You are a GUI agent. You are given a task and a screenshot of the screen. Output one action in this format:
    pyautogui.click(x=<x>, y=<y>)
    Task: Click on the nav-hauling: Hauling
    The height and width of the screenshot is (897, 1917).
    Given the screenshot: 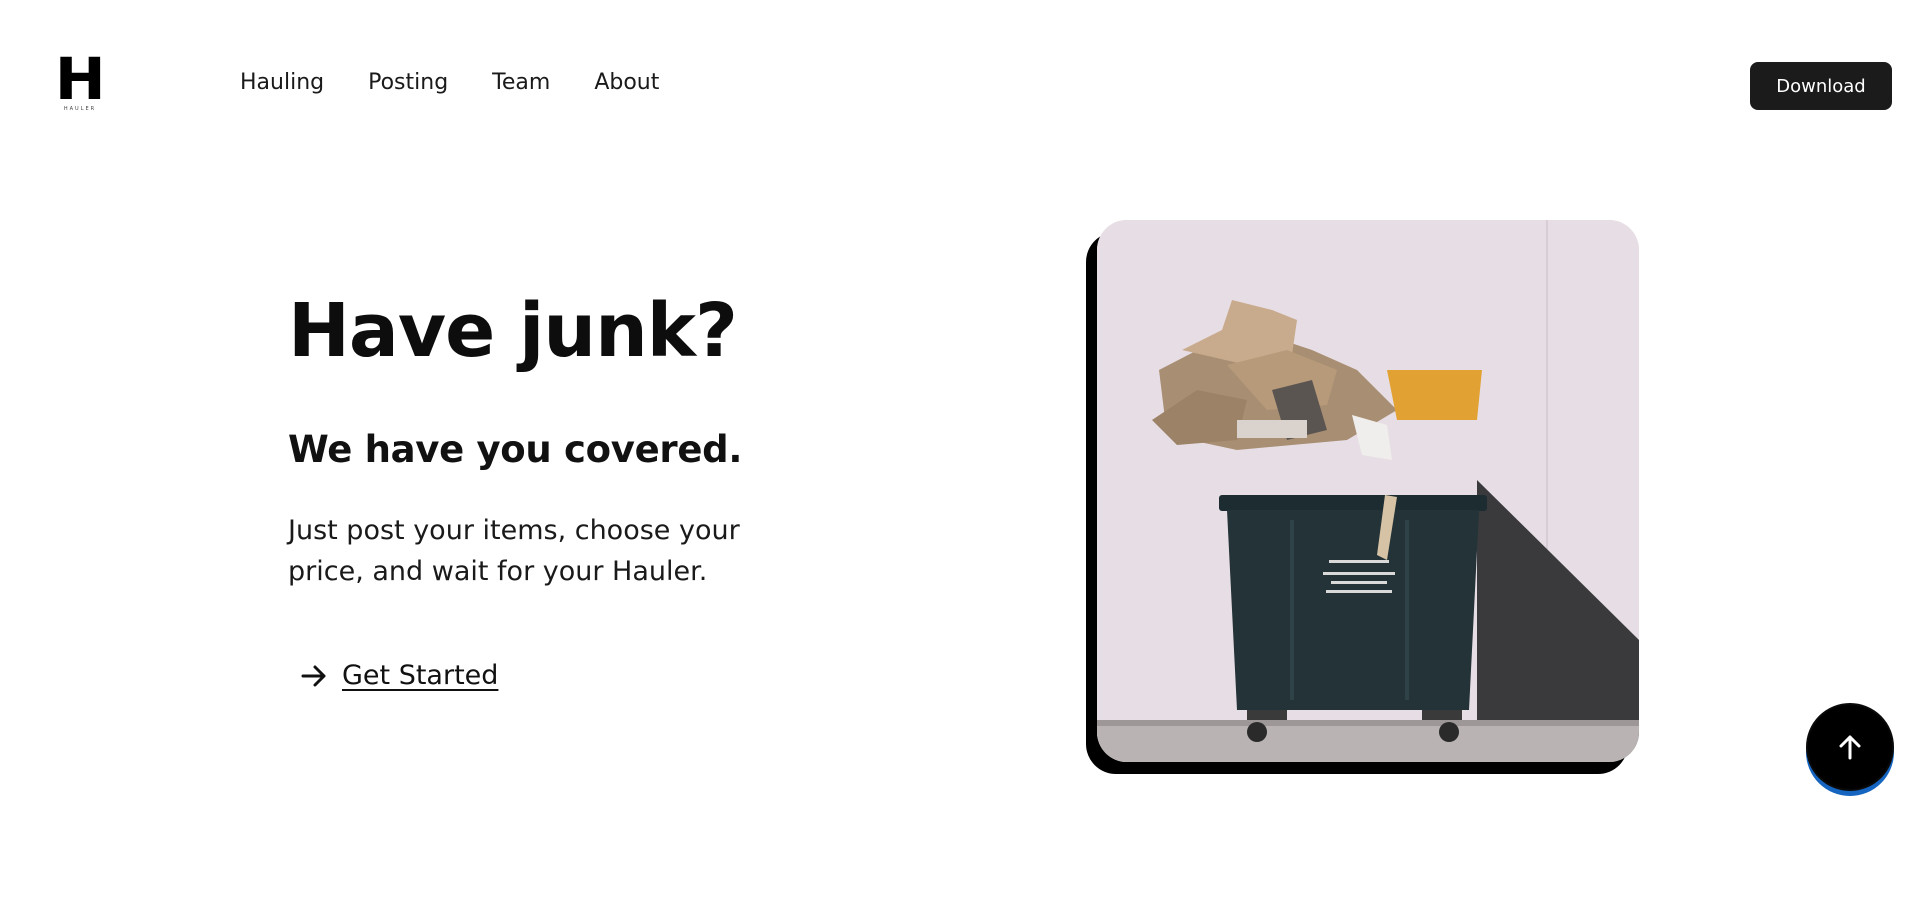 What is the action you would take?
    pyautogui.click(x=282, y=82)
    